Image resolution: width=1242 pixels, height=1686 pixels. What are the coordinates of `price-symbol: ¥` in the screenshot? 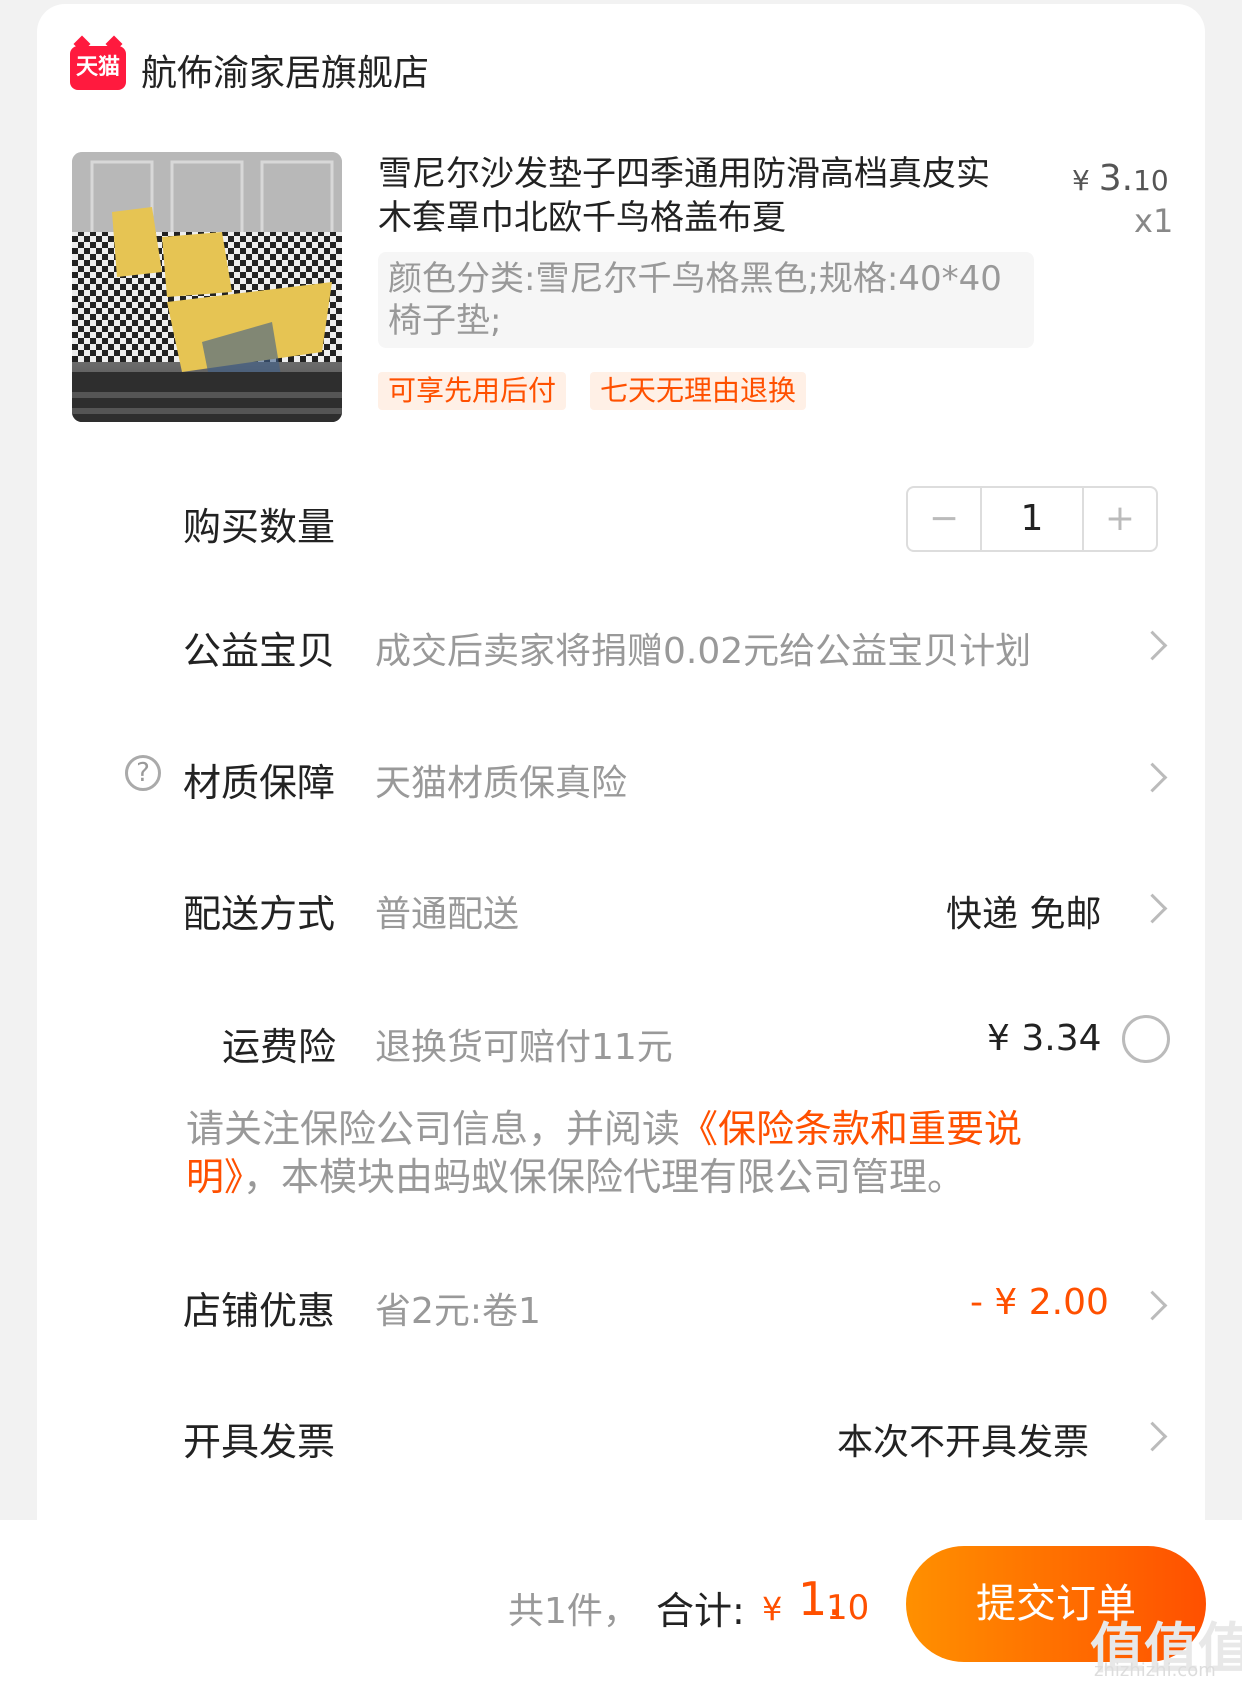 It's located at (1081, 180).